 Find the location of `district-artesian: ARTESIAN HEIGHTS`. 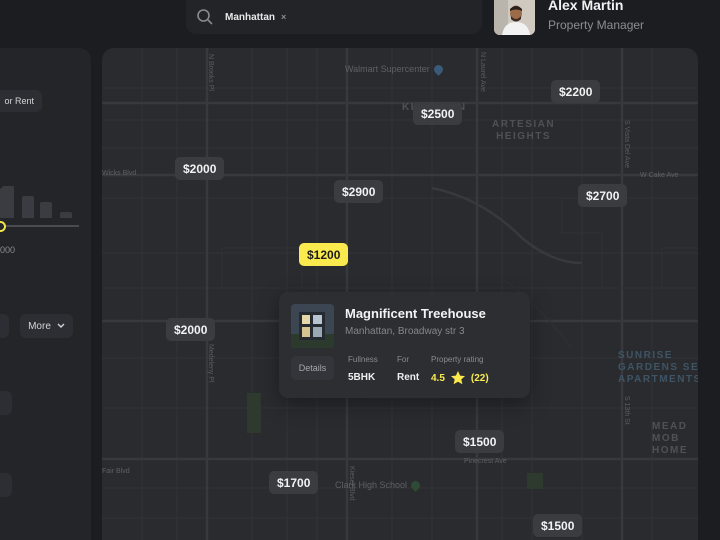

district-artesian: ARTESIAN HEIGHTS is located at coordinates (524, 130).